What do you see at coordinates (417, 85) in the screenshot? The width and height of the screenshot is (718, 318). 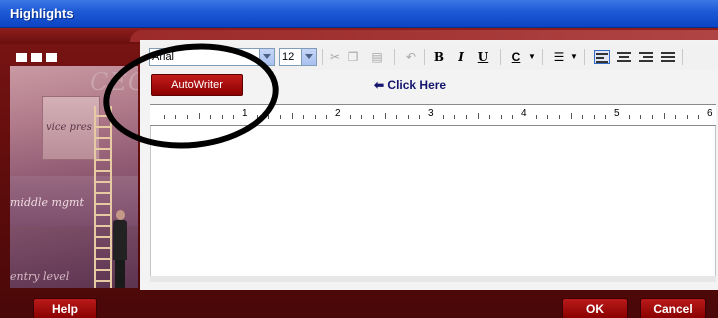 I see `click-here-text: Click Here` at bounding box center [417, 85].